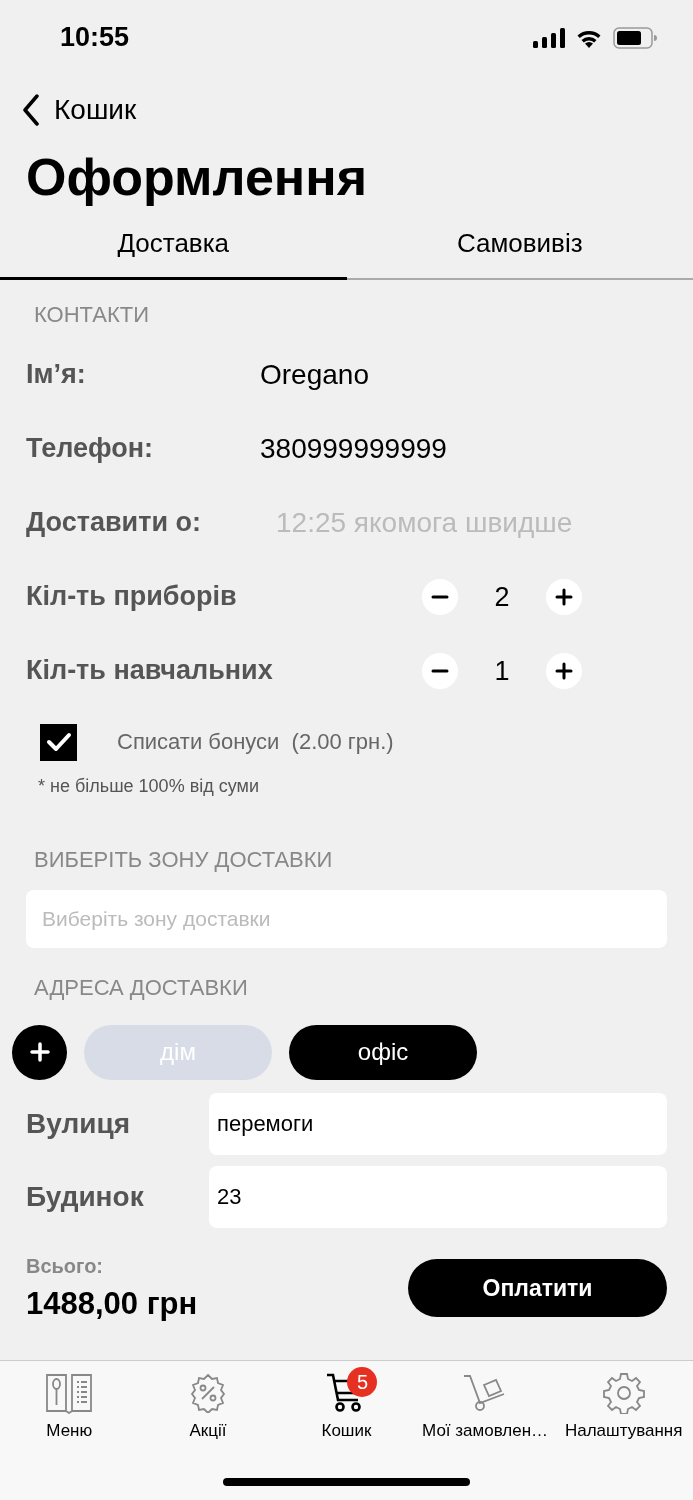  What do you see at coordinates (56, 375) in the screenshot?
I see `field-label: Ім’я:` at bounding box center [56, 375].